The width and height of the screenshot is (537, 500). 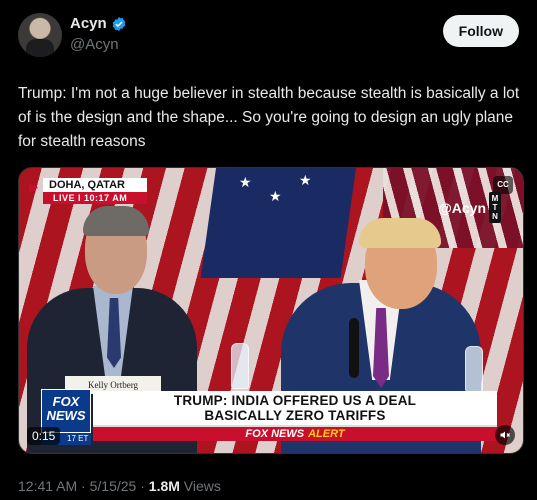 What do you see at coordinates (34, 187) in the screenshot?
I see `live-arrow-icon: ▶` at bounding box center [34, 187].